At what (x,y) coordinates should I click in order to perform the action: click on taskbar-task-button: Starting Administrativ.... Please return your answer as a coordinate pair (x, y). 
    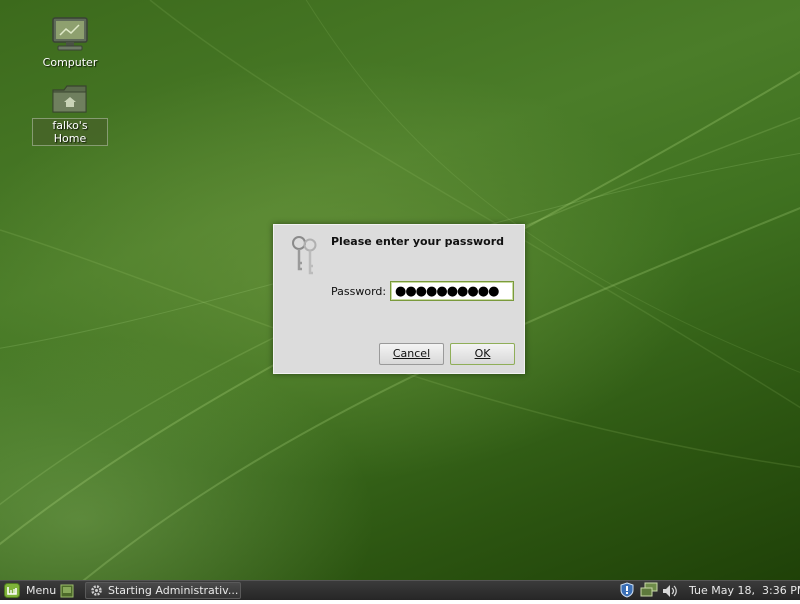
    Looking at the image, I should click on (163, 590).